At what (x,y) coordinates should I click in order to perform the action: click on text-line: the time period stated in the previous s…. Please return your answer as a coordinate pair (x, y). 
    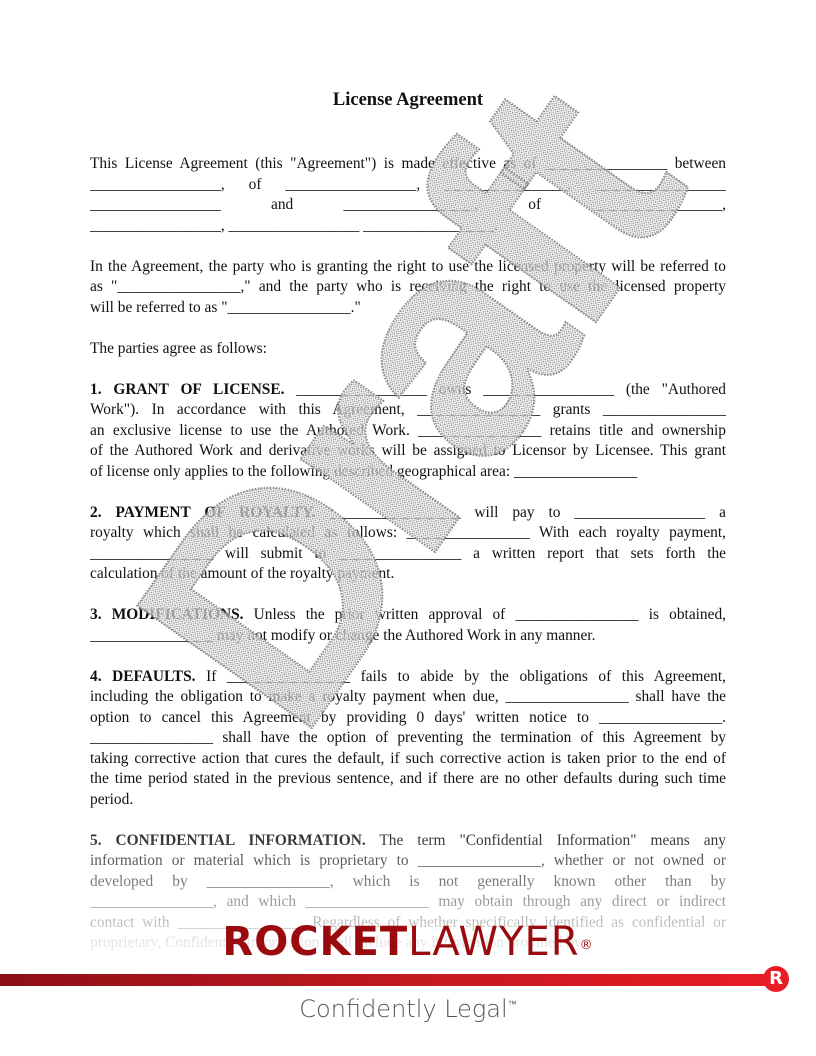
    Looking at the image, I should click on (408, 778).